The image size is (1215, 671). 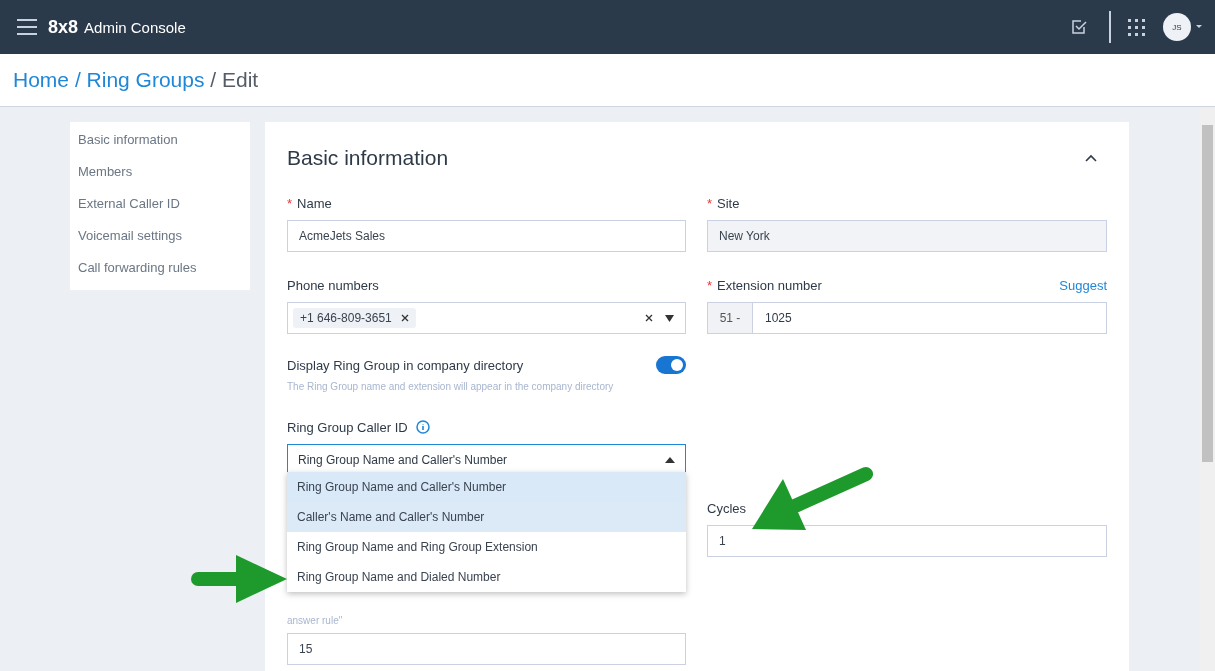 What do you see at coordinates (234, 80) in the screenshot?
I see `breadcrumb-current: / Edit` at bounding box center [234, 80].